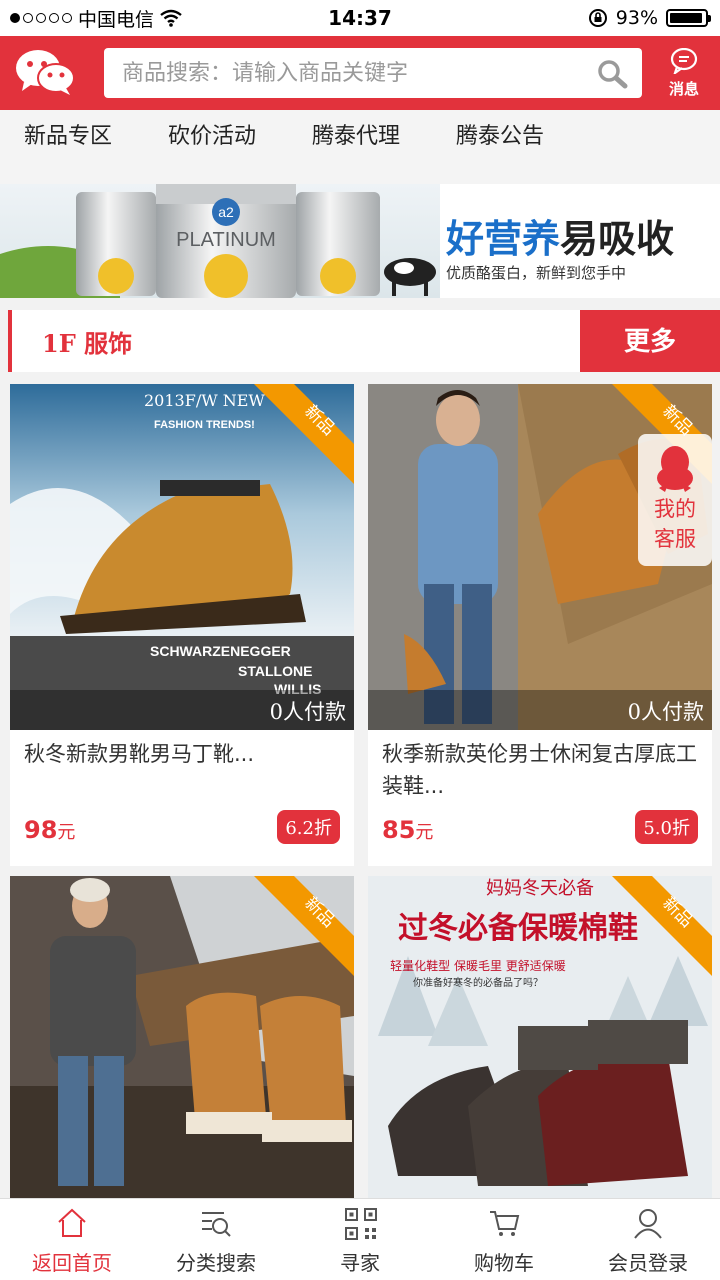  Describe the element at coordinates (478, 965) in the screenshot. I see `poster-text-3: 轻量化鞋型 保暖毛里 更舒适保暖` at that location.